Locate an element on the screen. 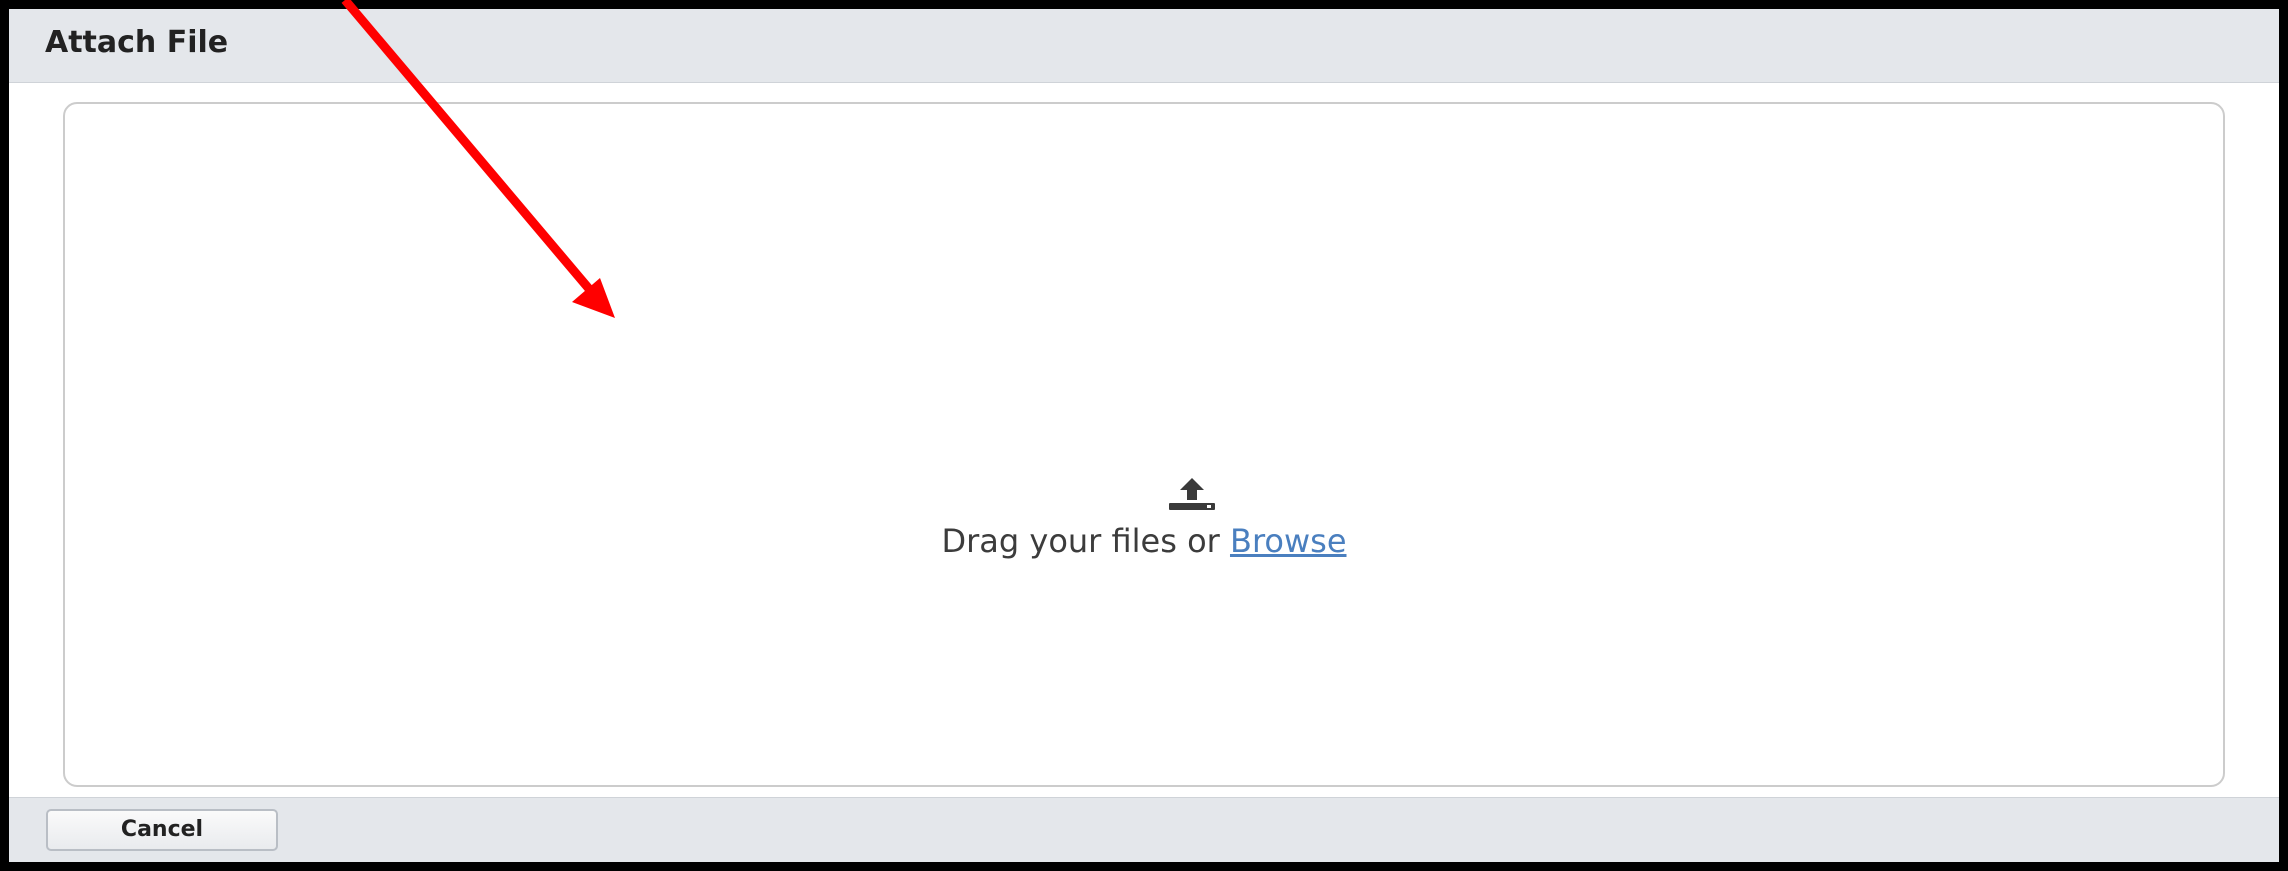 Image resolution: width=2288 pixels, height=871 pixels. dialog-footer: Cancel is located at coordinates (1144, 829).